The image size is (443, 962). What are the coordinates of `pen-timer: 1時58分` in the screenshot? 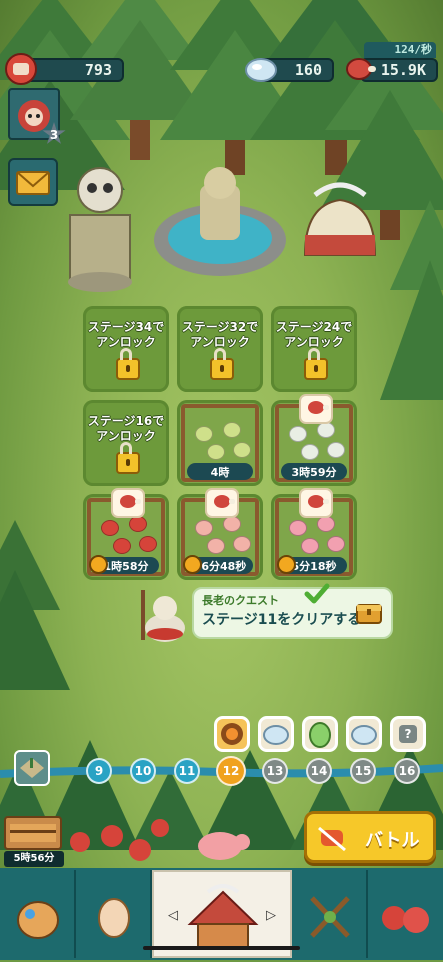 It's located at (124, 564).